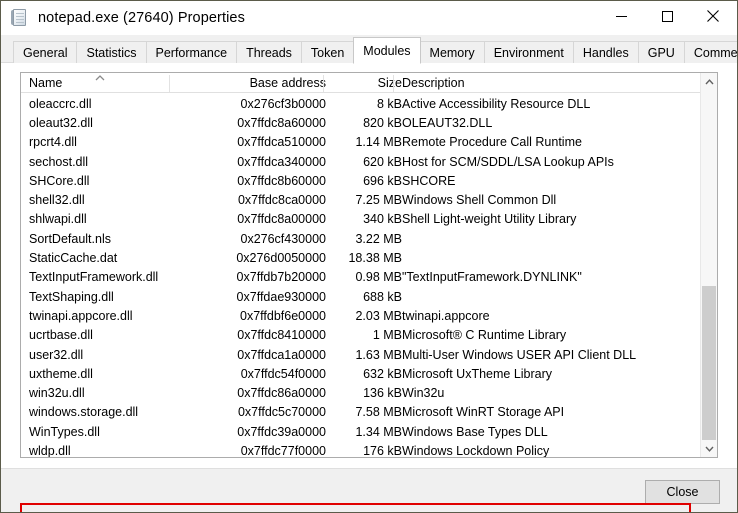 The width and height of the screenshot is (738, 513). I want to click on cell-size: 136 kB, so click(382, 393).